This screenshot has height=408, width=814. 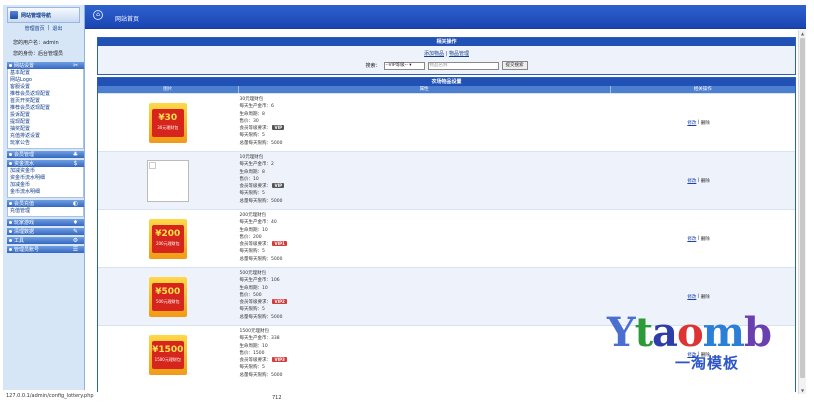 I want to click on item-attr-text: 30元理财包, so click(x=251, y=99).